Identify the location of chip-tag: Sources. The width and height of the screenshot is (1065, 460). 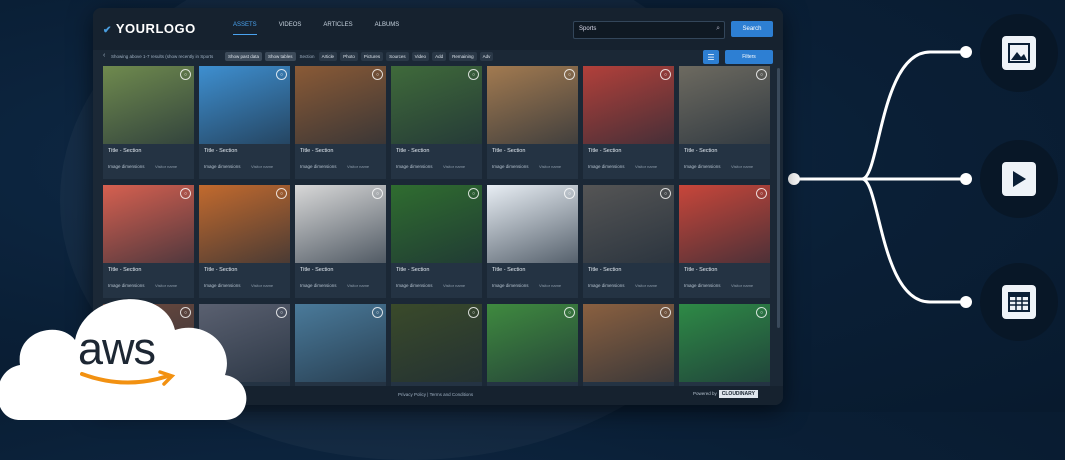
(397, 56).